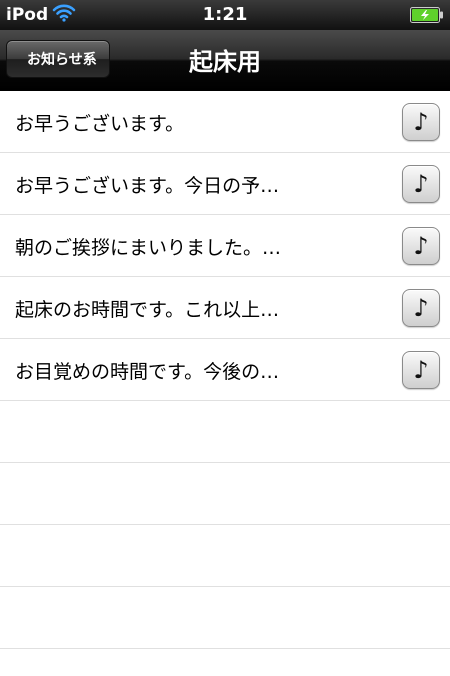 This screenshot has width=450, height=676. I want to click on status-bar: iPod 1:21, so click(225, 15).